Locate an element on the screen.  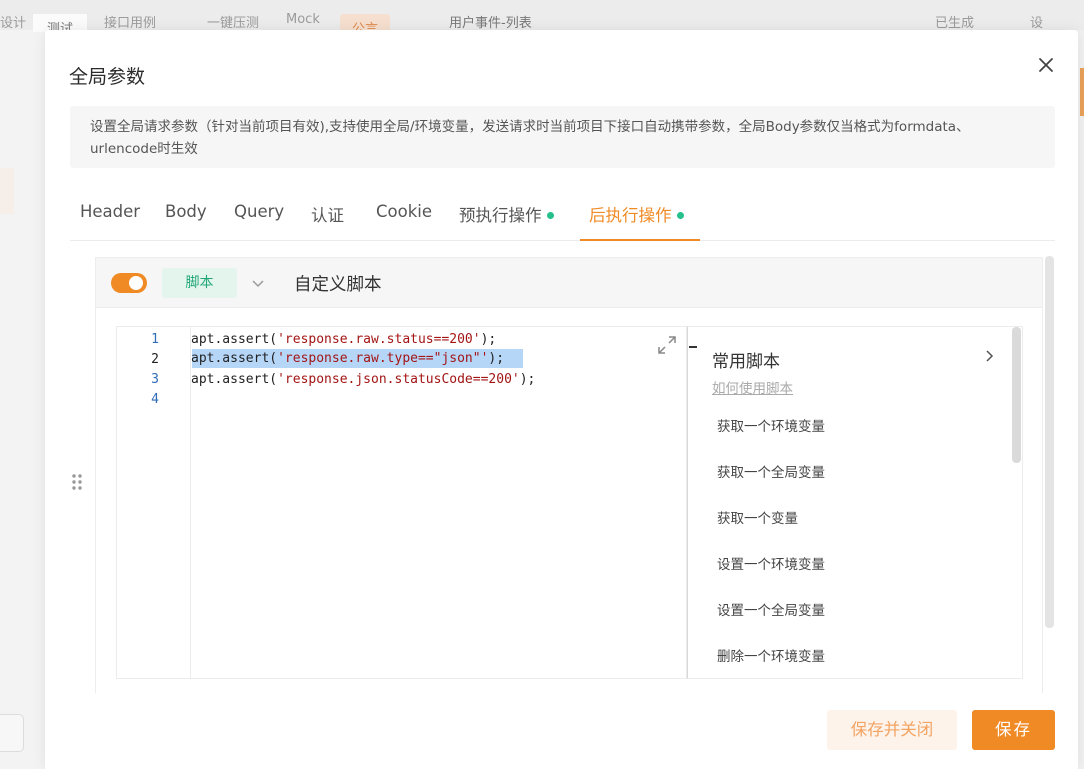
close-icon is located at coordinates (1046, 65).